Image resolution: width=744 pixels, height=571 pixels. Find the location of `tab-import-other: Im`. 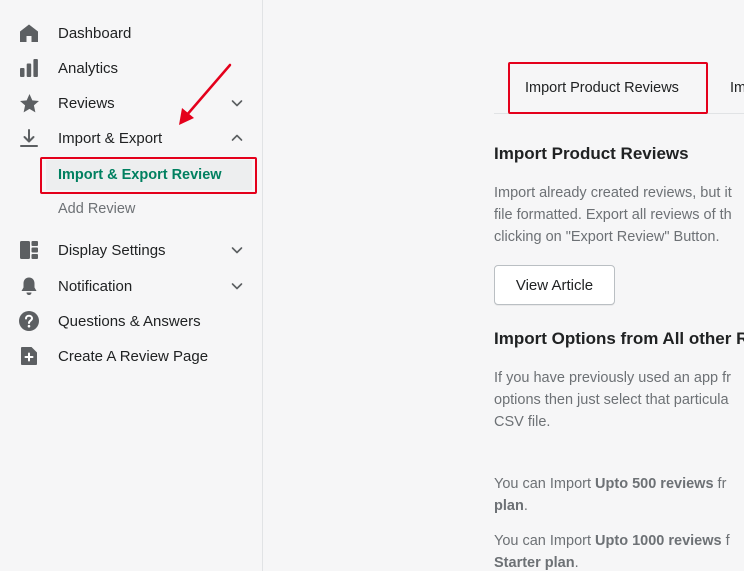

tab-import-other: Im is located at coordinates (737, 88).